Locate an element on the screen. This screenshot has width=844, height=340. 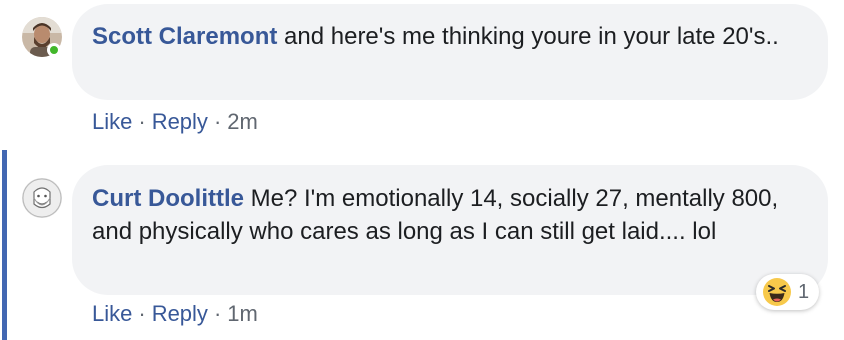
profile-photo-icon is located at coordinates (42, 198).